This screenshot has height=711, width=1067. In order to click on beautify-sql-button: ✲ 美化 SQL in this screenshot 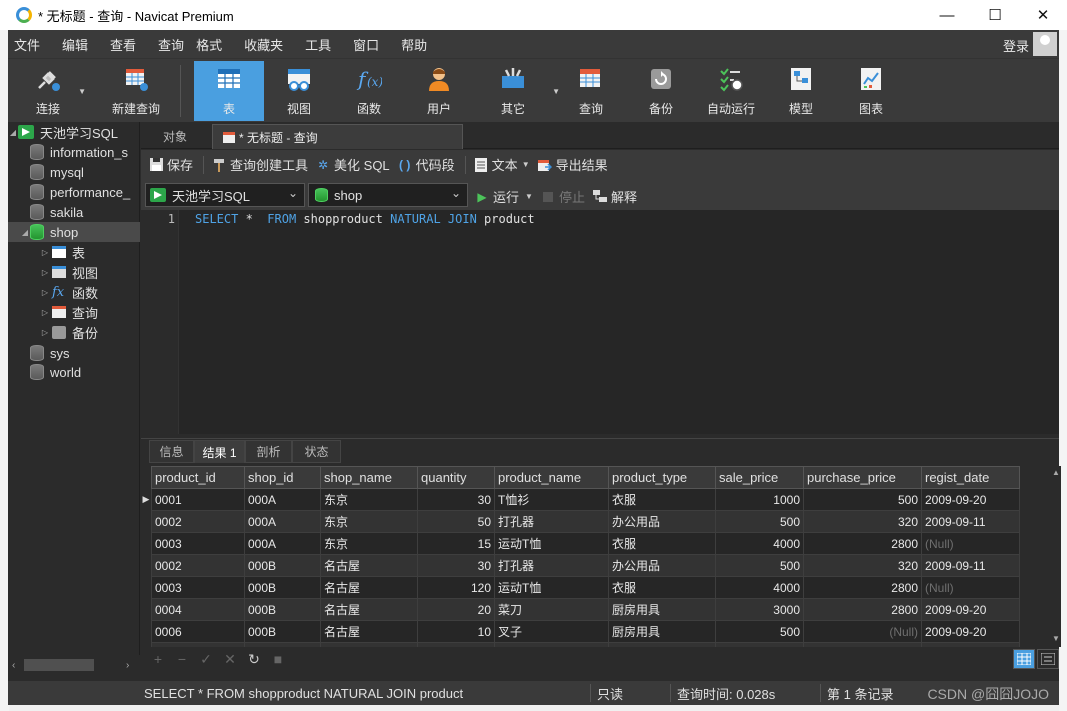, I will do `click(353, 164)`.